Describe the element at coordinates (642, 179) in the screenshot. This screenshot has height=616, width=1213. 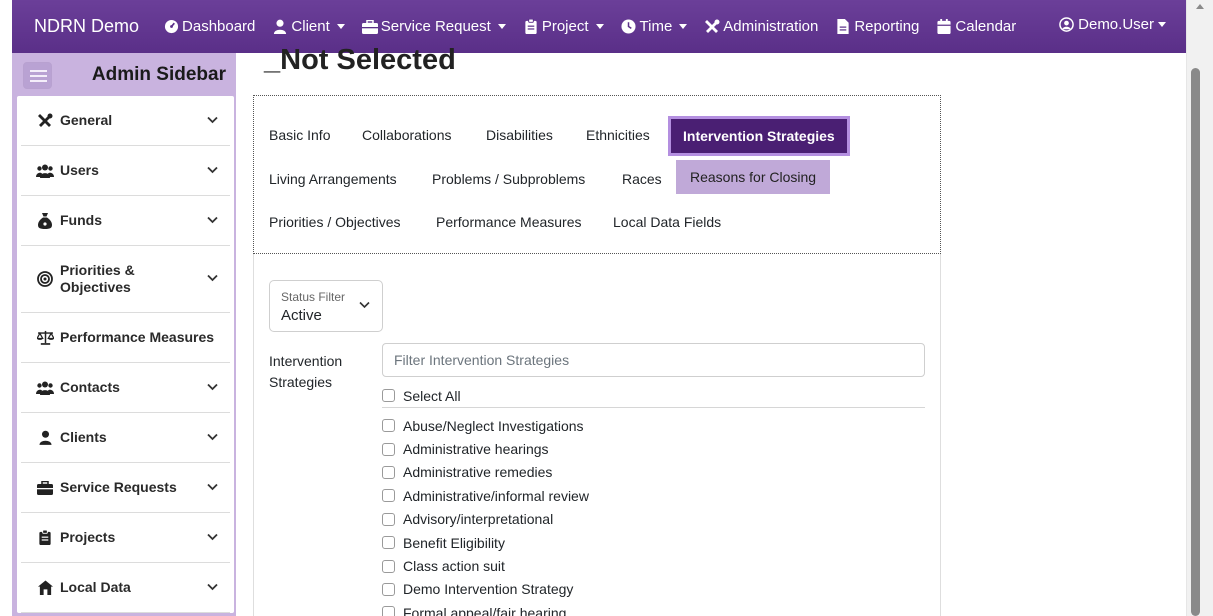
I see `tab-races: Races` at that location.